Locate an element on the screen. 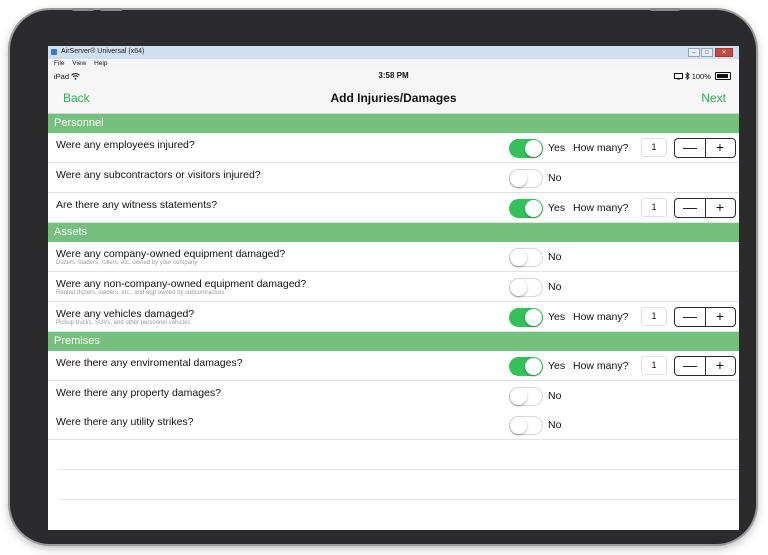  menu-file: File is located at coordinates (59, 64).